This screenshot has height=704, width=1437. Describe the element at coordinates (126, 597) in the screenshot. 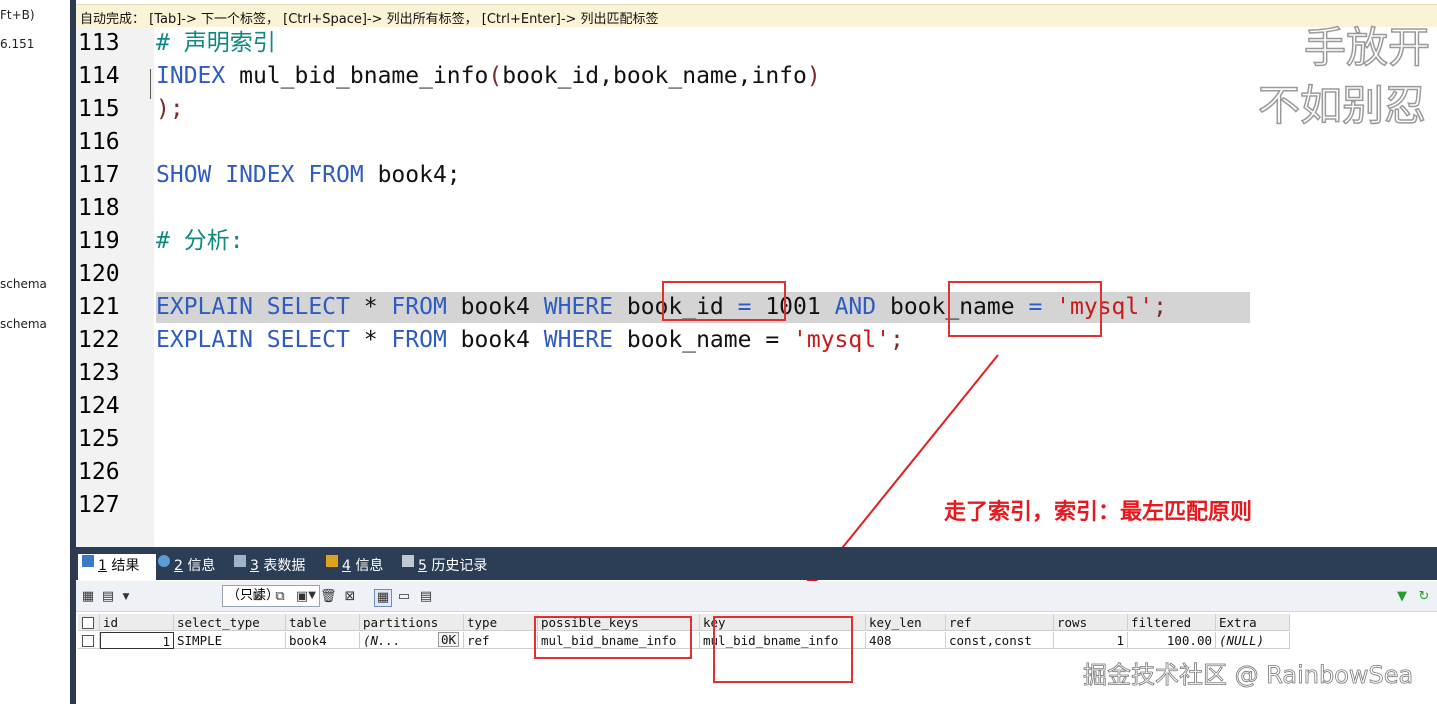

I see `chevron-down-icon: ▼` at that location.